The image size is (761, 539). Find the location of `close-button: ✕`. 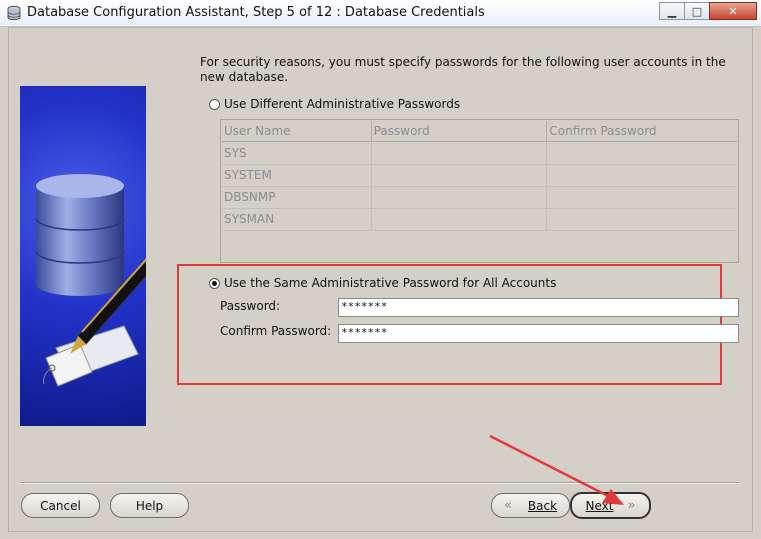

close-button: ✕ is located at coordinates (733, 11).